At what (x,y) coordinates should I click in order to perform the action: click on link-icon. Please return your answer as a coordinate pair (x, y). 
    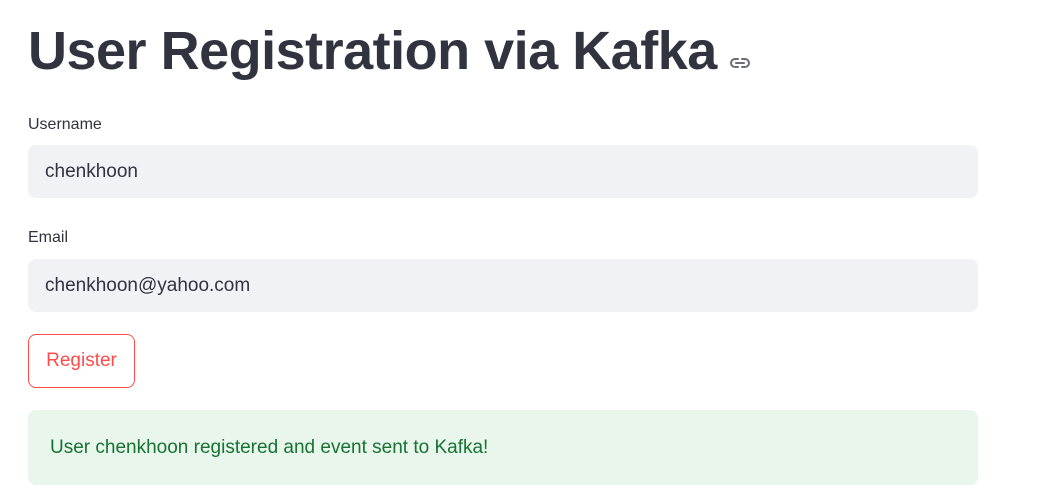
    Looking at the image, I should click on (740, 63).